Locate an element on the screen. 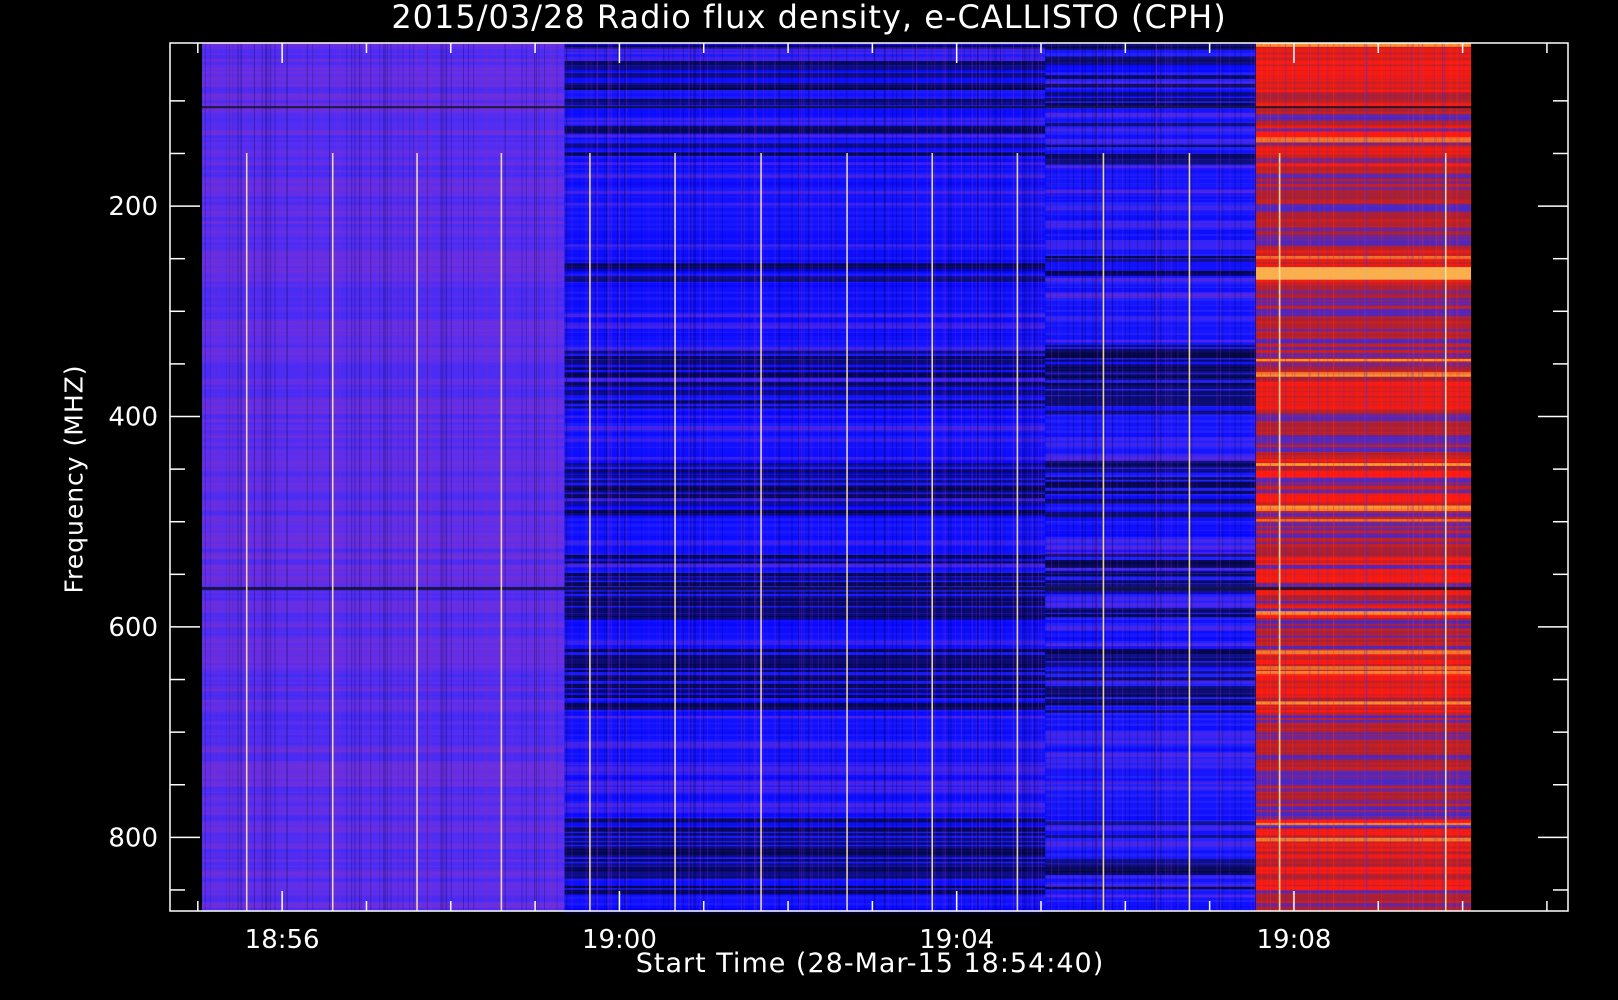 The image size is (1618, 1000). y-tick-label: 600 is located at coordinates (133, 628).